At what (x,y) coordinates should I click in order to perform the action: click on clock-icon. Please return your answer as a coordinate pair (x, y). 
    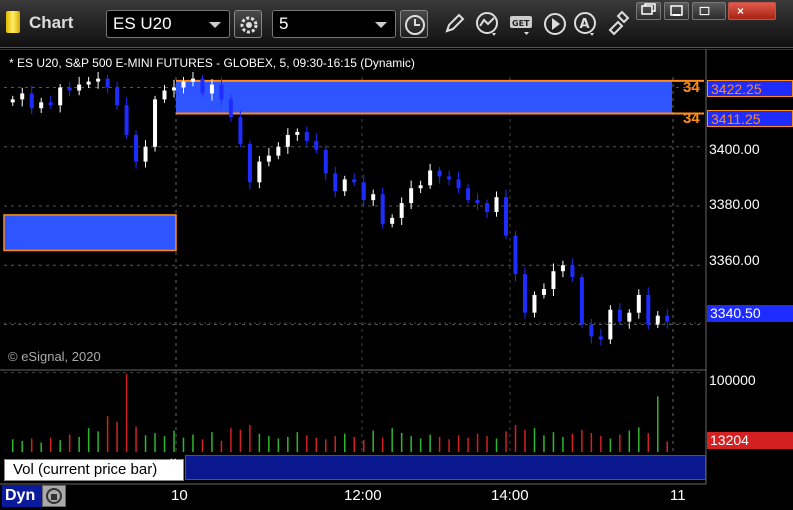
    Looking at the image, I should click on (414, 24).